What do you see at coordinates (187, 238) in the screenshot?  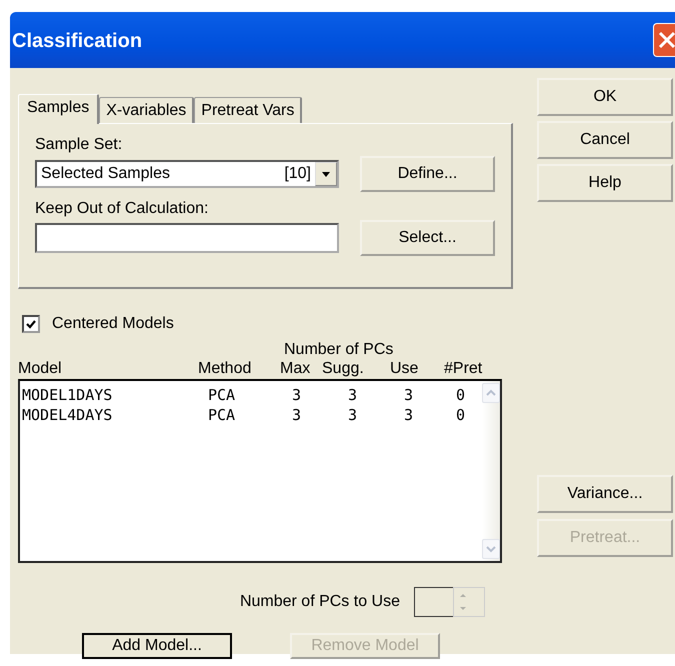 I see `keep-out-field` at bounding box center [187, 238].